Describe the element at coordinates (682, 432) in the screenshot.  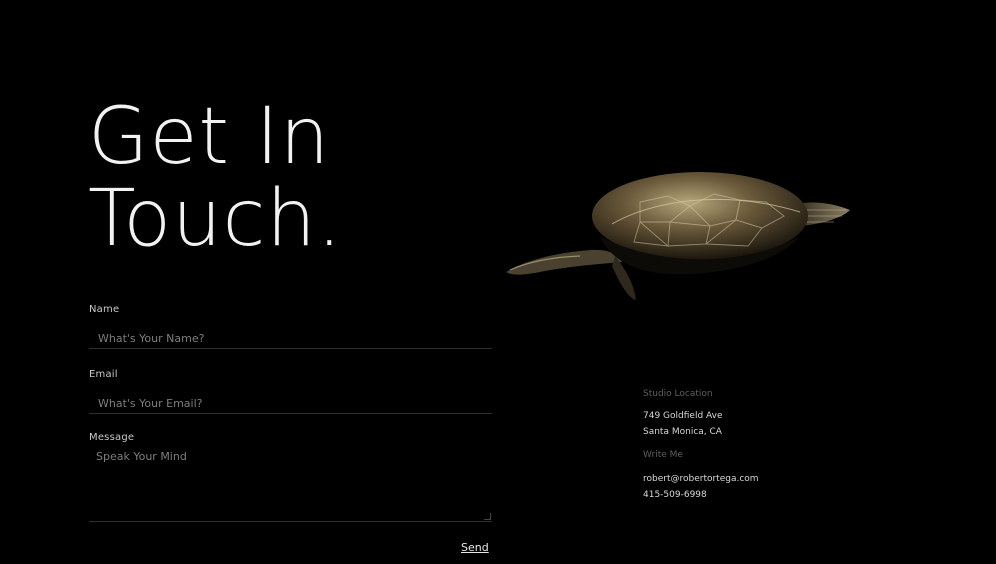
I see `address-line-2: Santa Monica, CA` at that location.